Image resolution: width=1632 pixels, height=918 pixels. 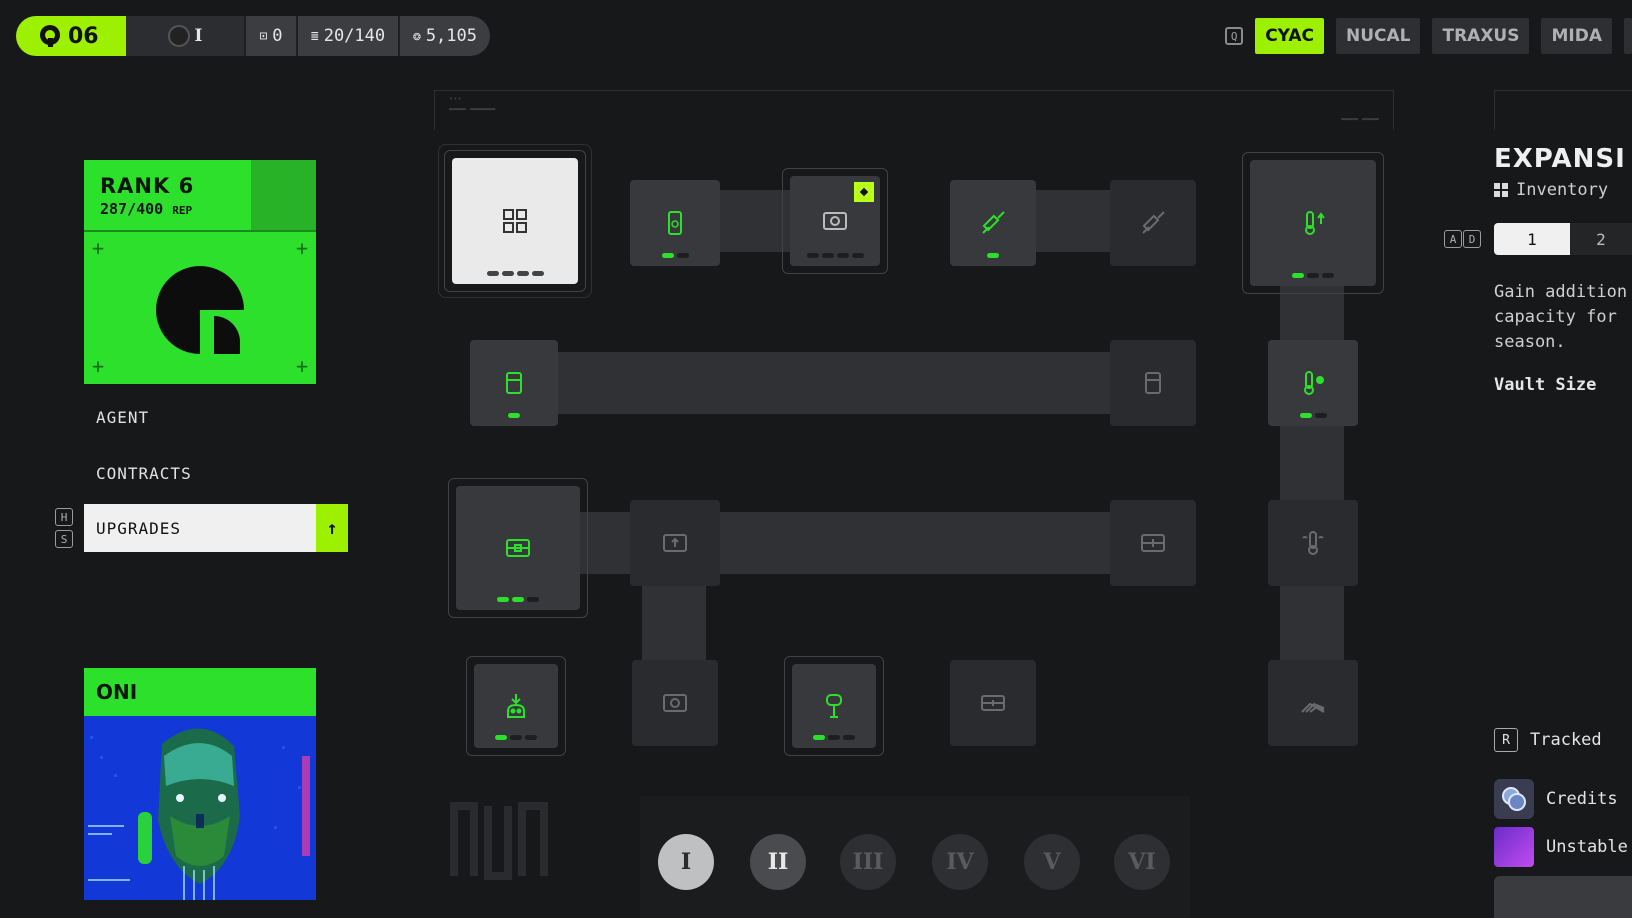 I want to click on rank-title: RANK 6, so click(x=147, y=186).